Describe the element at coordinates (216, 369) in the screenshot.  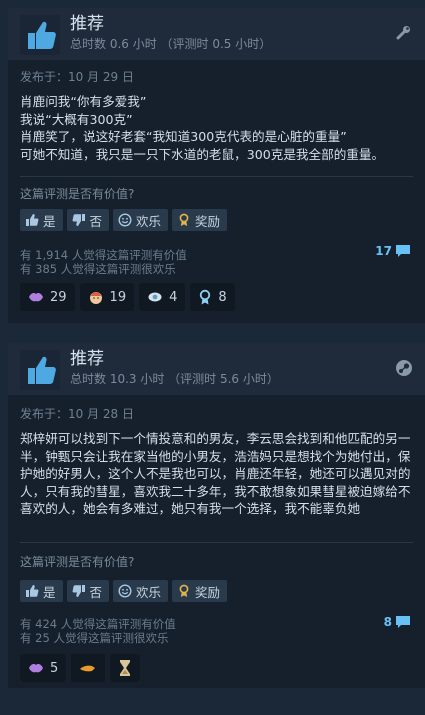
I see `review-header: 推荐 总时数 10.3 小时 （评测时 5.6 小时）` at that location.